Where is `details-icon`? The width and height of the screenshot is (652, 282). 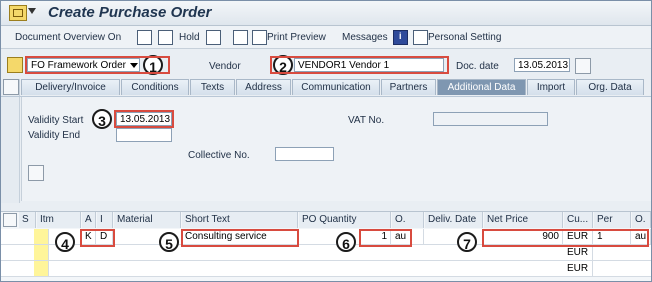
details-icon is located at coordinates (36, 173).